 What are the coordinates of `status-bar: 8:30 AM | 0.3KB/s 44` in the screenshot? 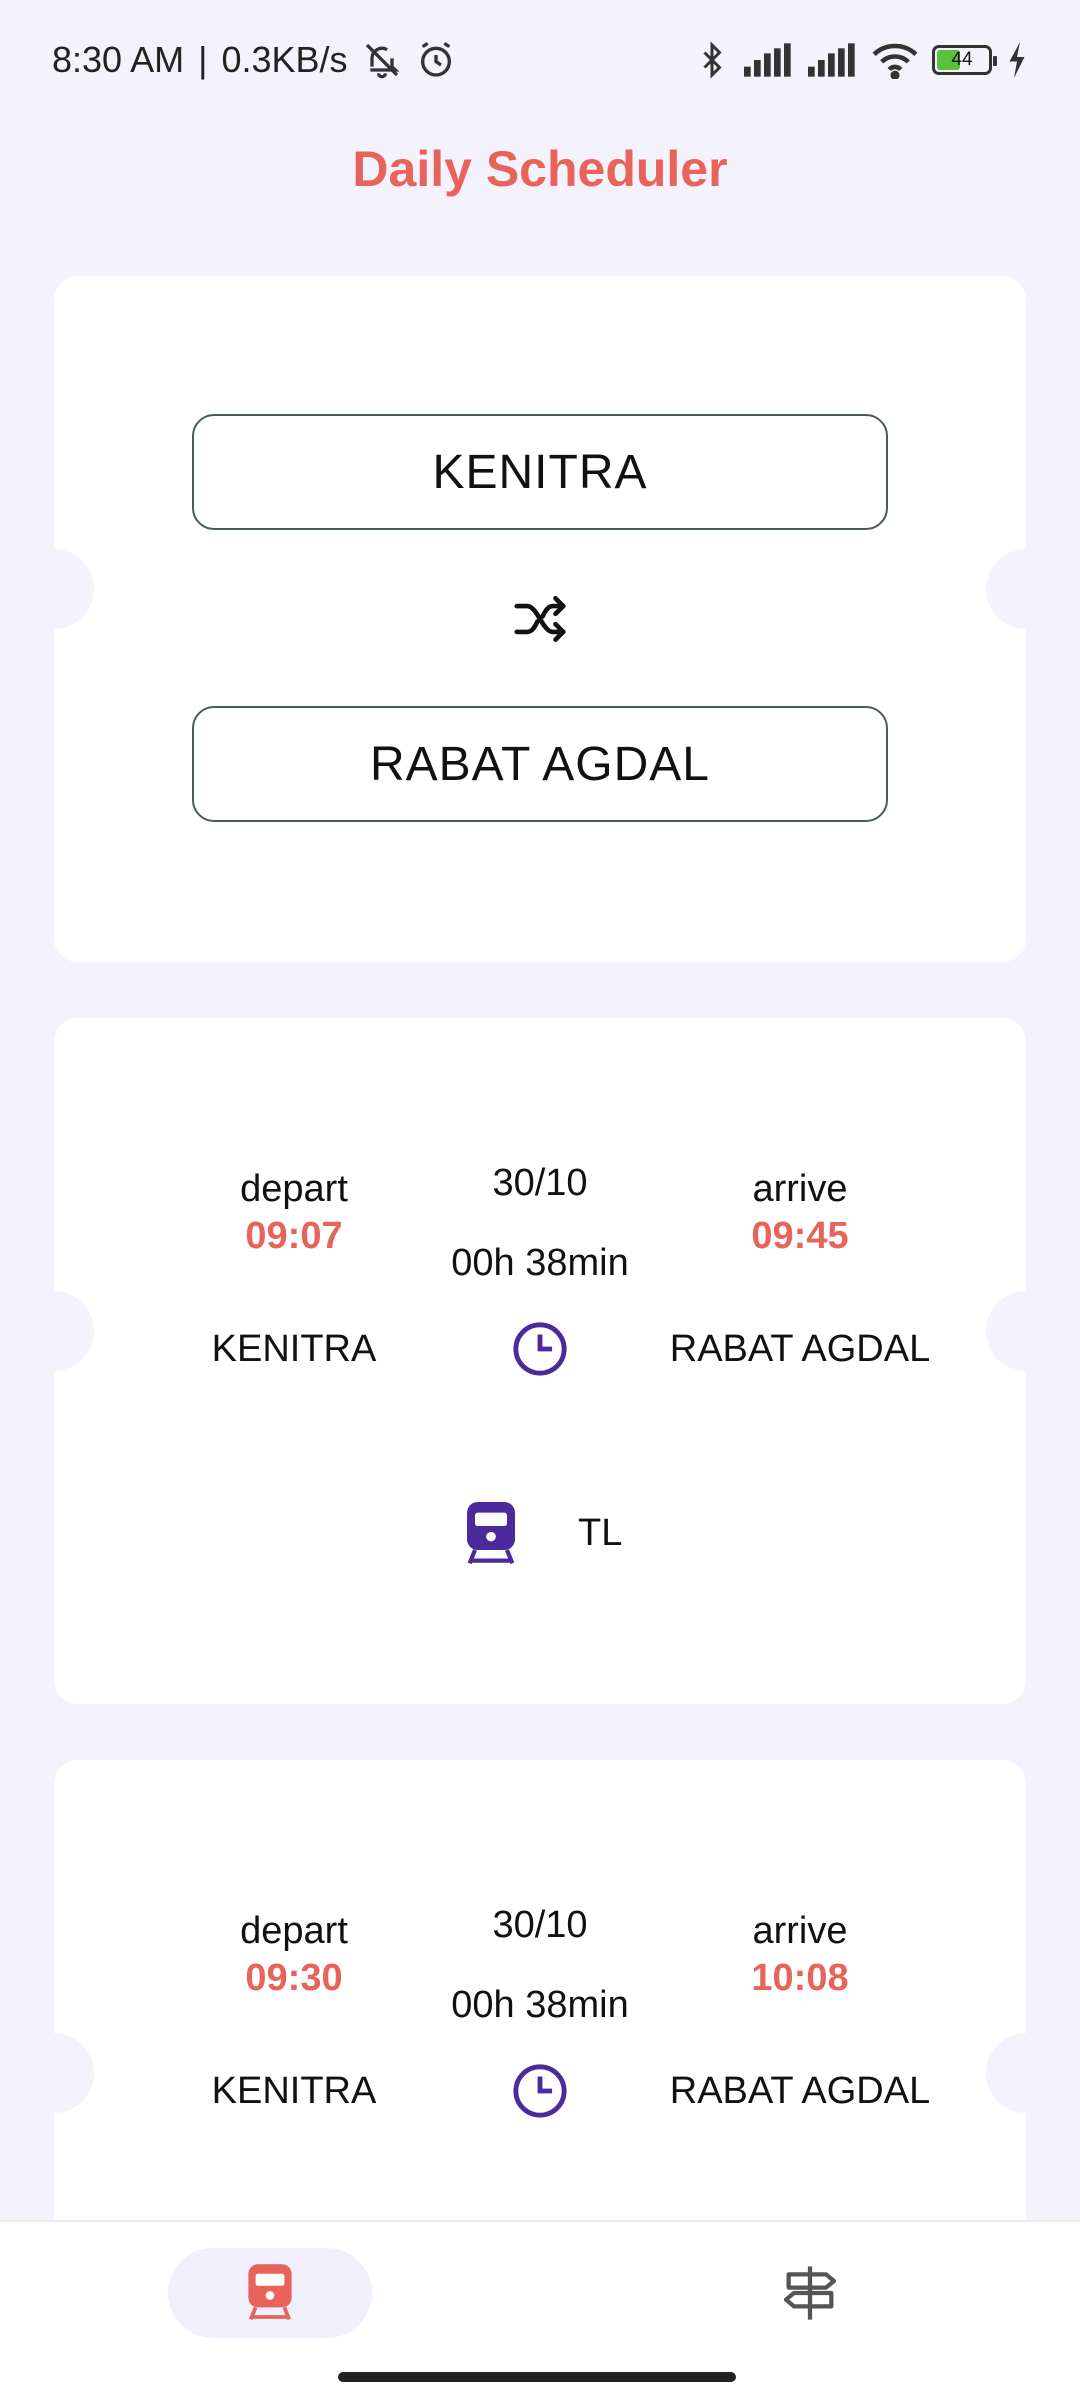 It's located at (540, 60).